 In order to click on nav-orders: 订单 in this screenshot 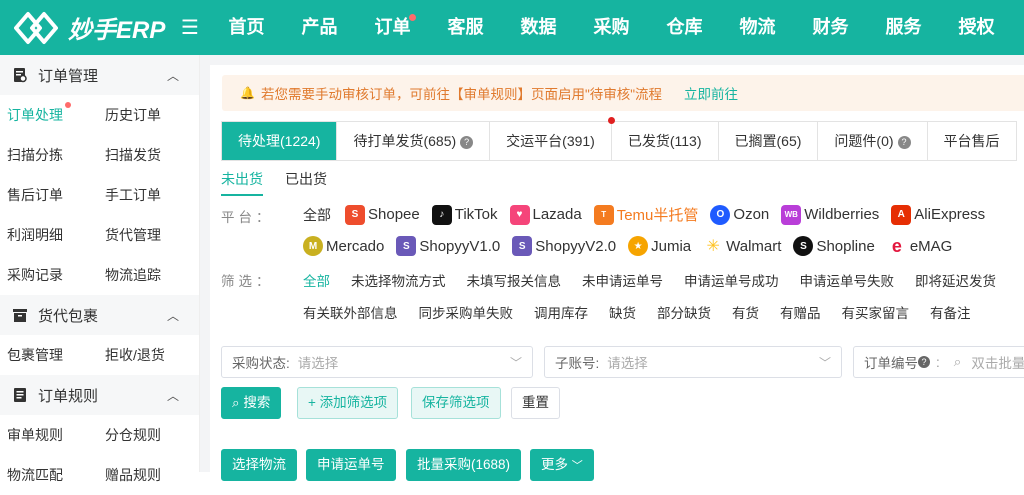, I will do `click(392, 27)`.